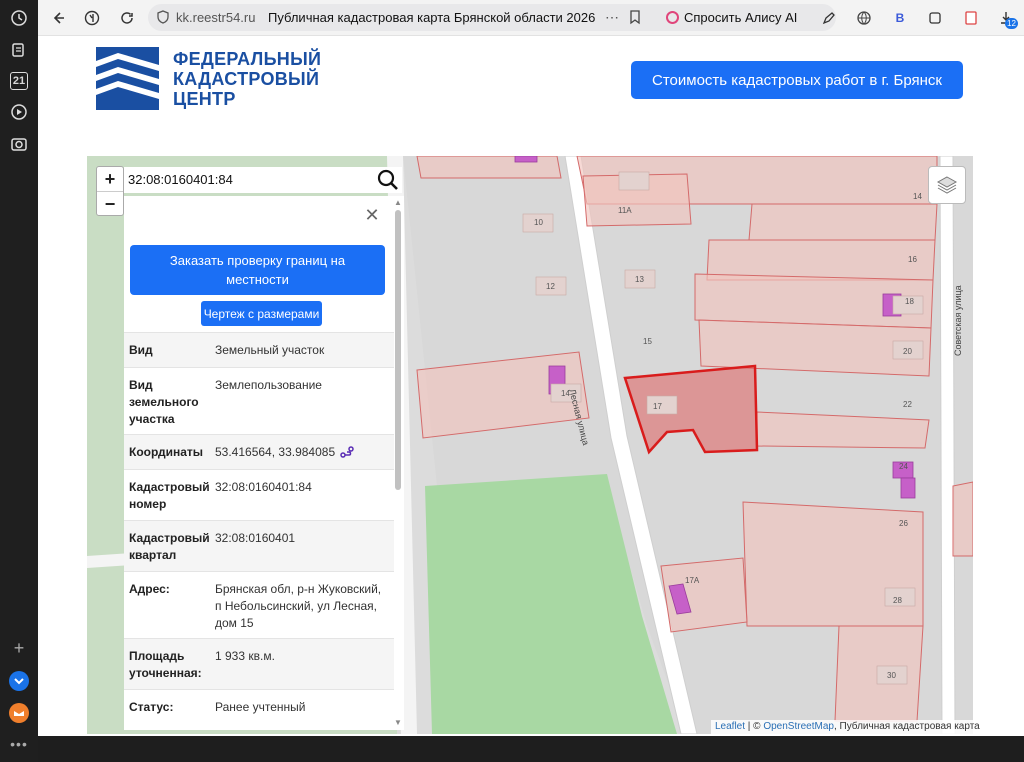 This screenshot has width=1024, height=762. I want to click on table-row: Кадастровый номер 32:08:0160401:84, so click(259, 494).